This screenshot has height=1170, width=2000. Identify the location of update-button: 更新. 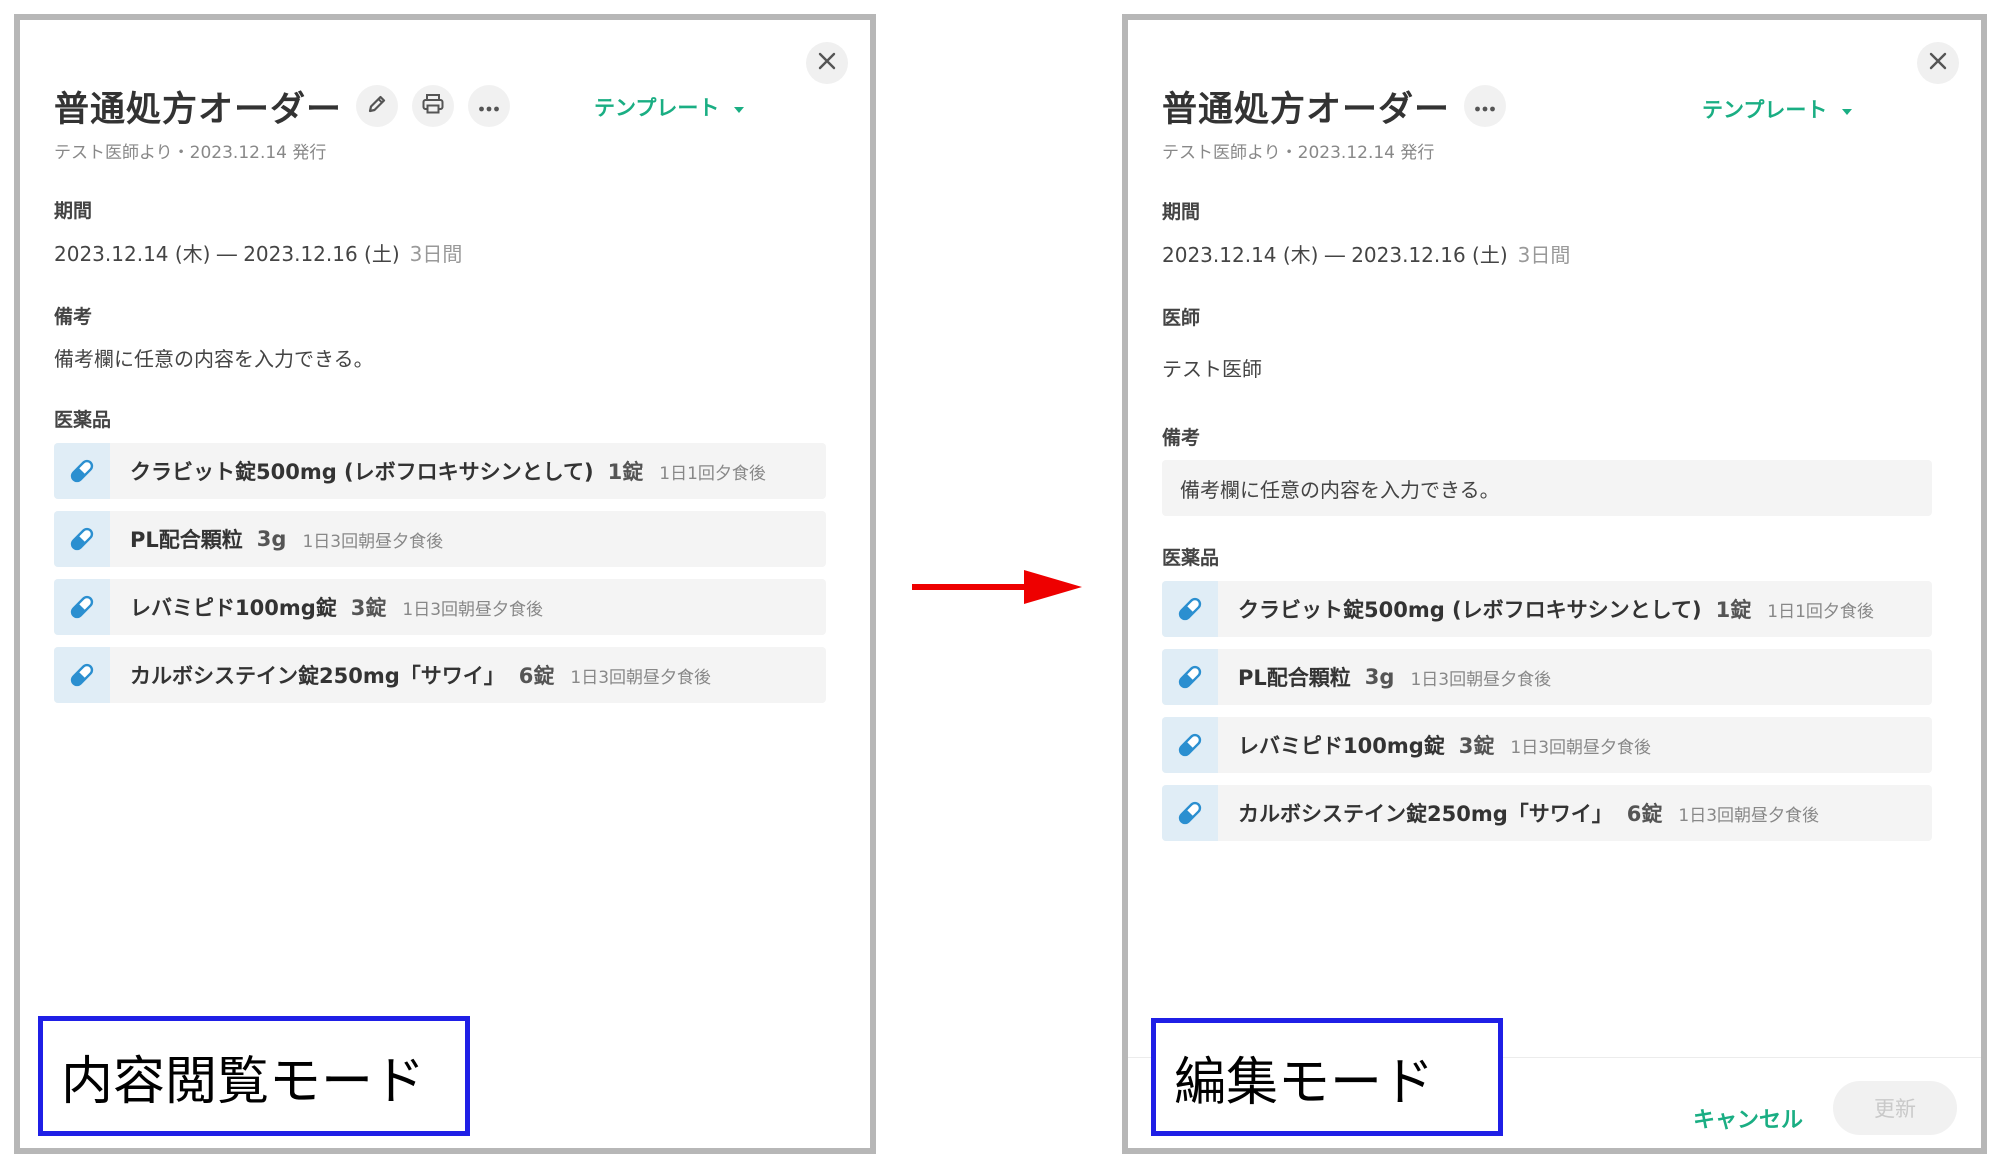
(1895, 1108).